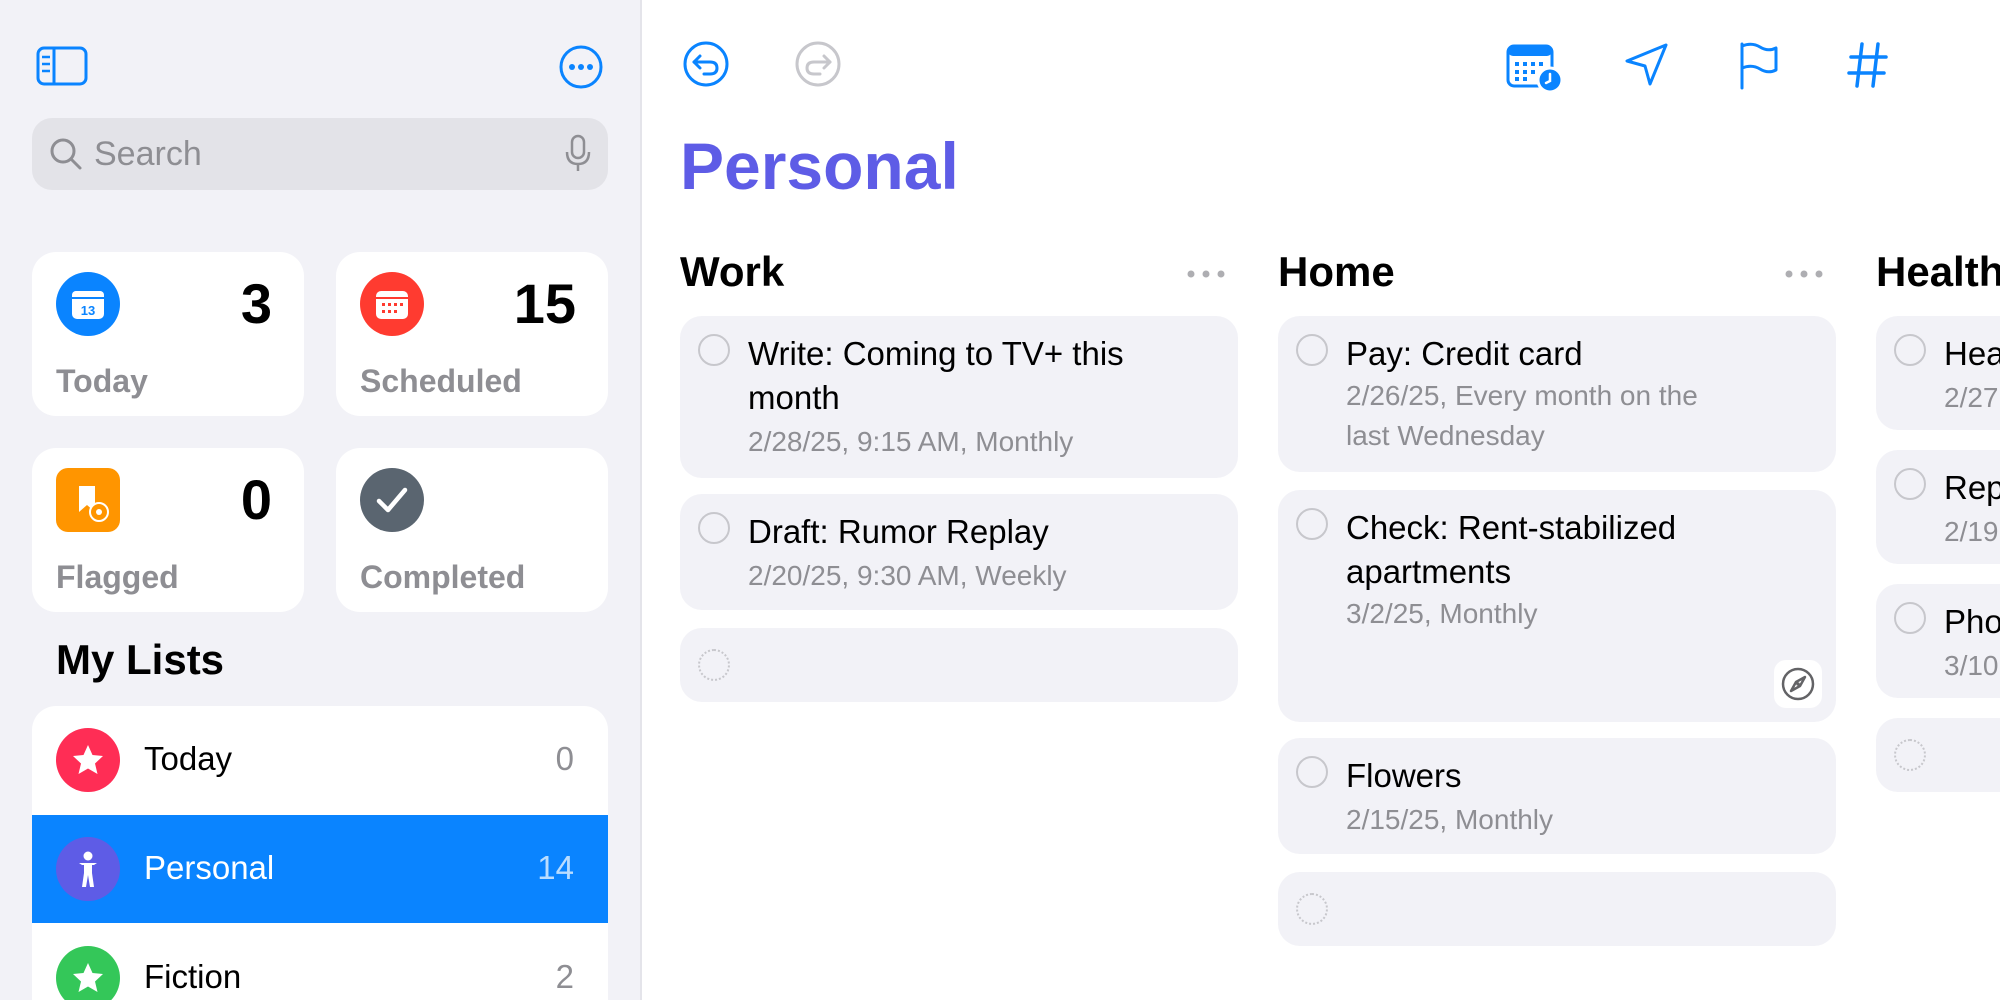 Image resolution: width=2000 pixels, height=1000 pixels. What do you see at coordinates (911, 441) in the screenshot?
I see `task-subtitle: 2/28/25, 9:15 AM, Monthly` at bounding box center [911, 441].